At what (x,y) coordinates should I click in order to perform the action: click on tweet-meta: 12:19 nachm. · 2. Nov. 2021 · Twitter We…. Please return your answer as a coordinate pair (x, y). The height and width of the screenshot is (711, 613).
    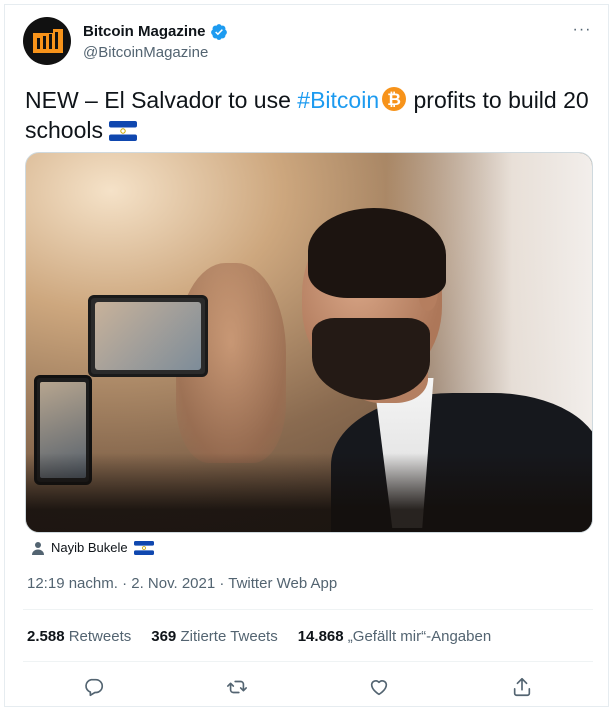
    Looking at the image, I should click on (182, 584).